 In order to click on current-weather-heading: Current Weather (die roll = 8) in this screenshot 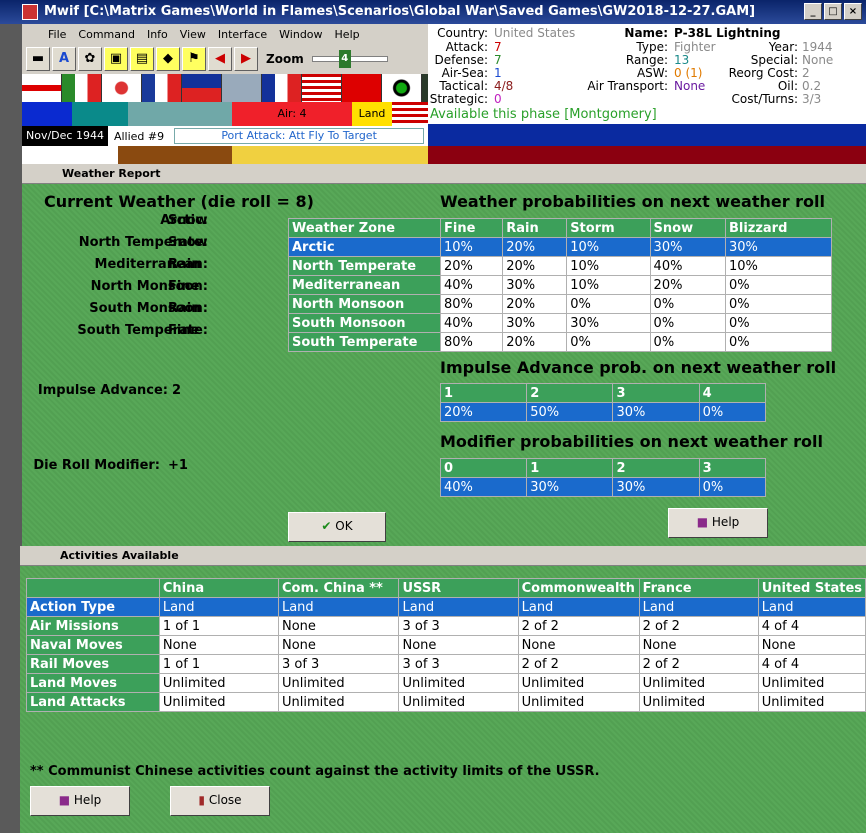, I will do `click(179, 201)`.